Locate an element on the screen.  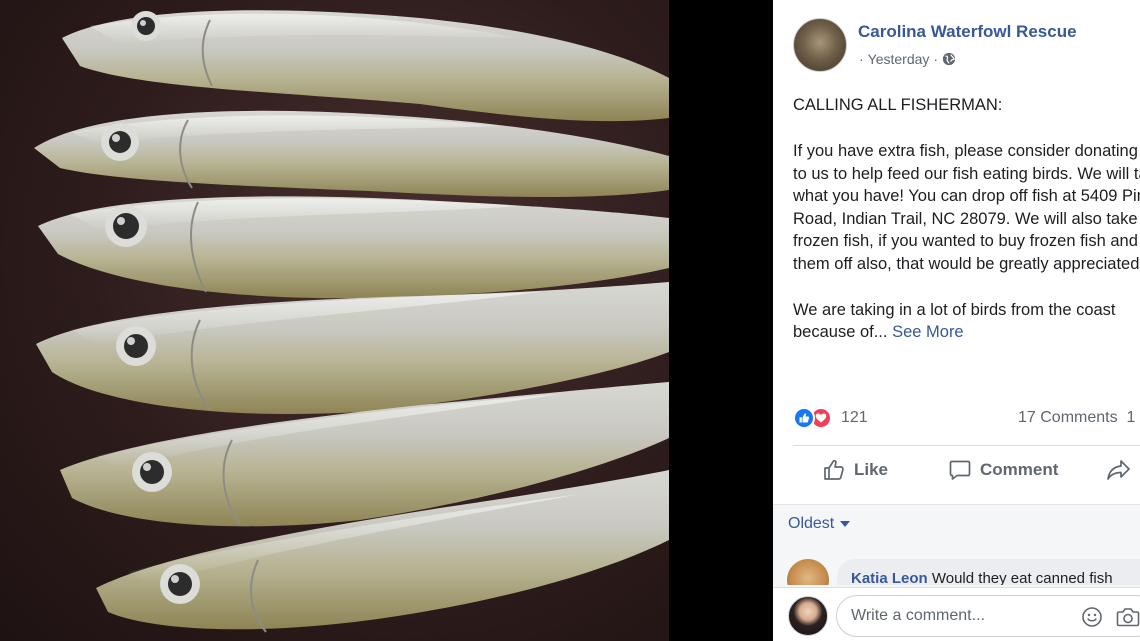
share-icon is located at coordinates (1118, 470).